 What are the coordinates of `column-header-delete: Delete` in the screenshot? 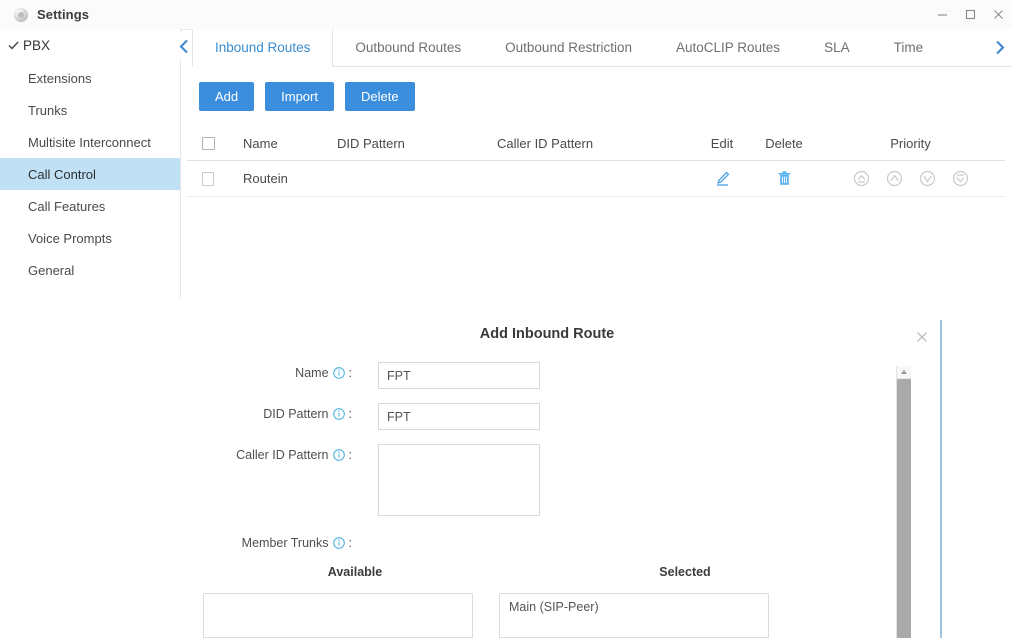 It's located at (784, 143).